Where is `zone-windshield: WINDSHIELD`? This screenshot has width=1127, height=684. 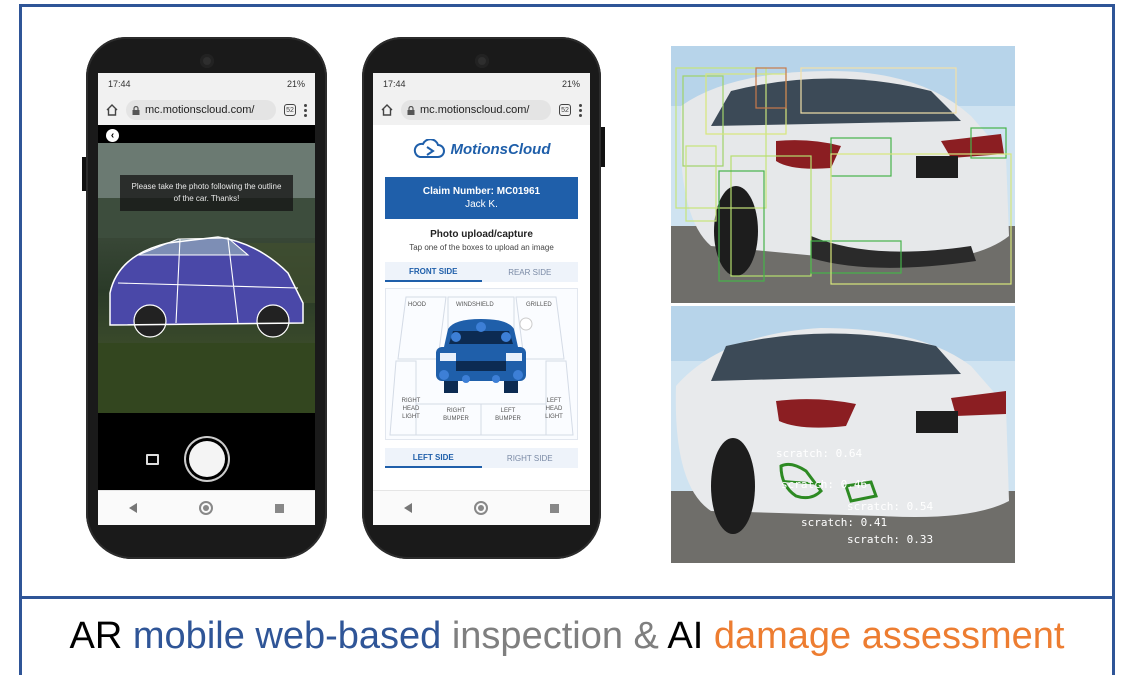
zone-windshield: WINDSHIELD is located at coordinates (475, 305).